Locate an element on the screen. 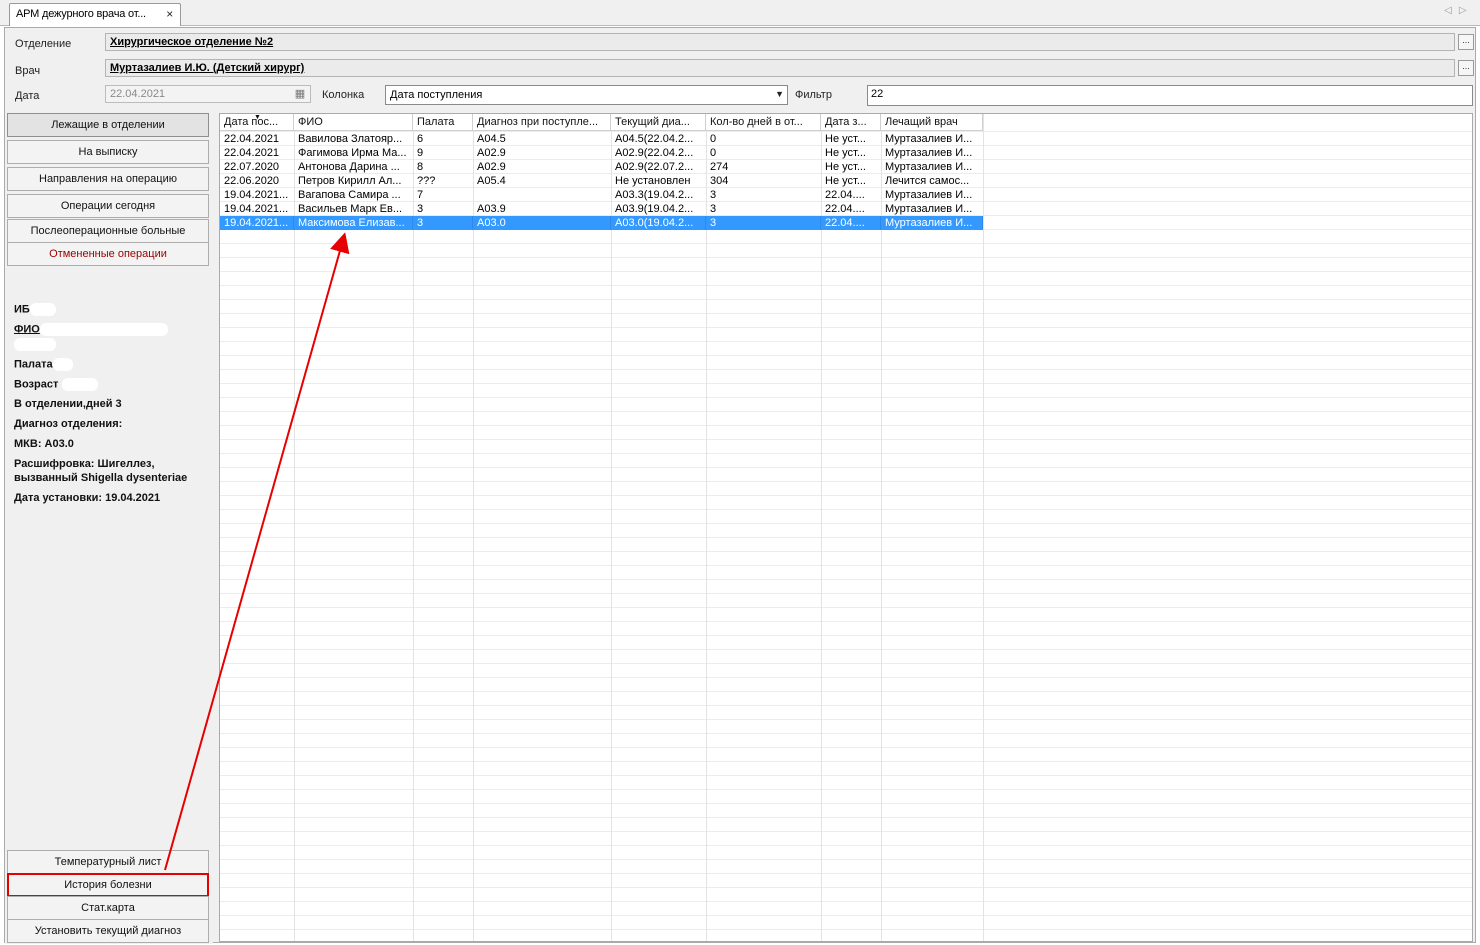 The height and width of the screenshot is (945, 1480). cell-days: 274 is located at coordinates (719, 167).